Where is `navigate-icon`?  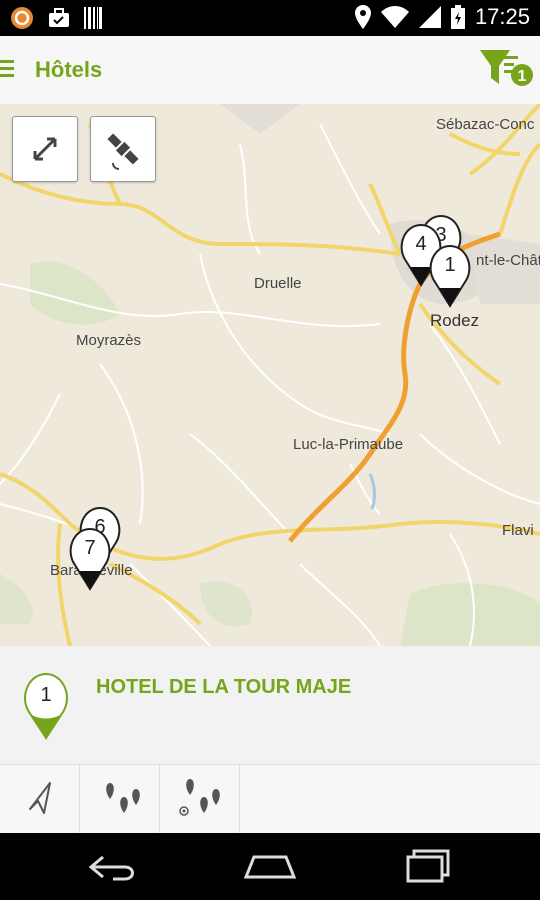
navigate-icon is located at coordinates (40, 798).